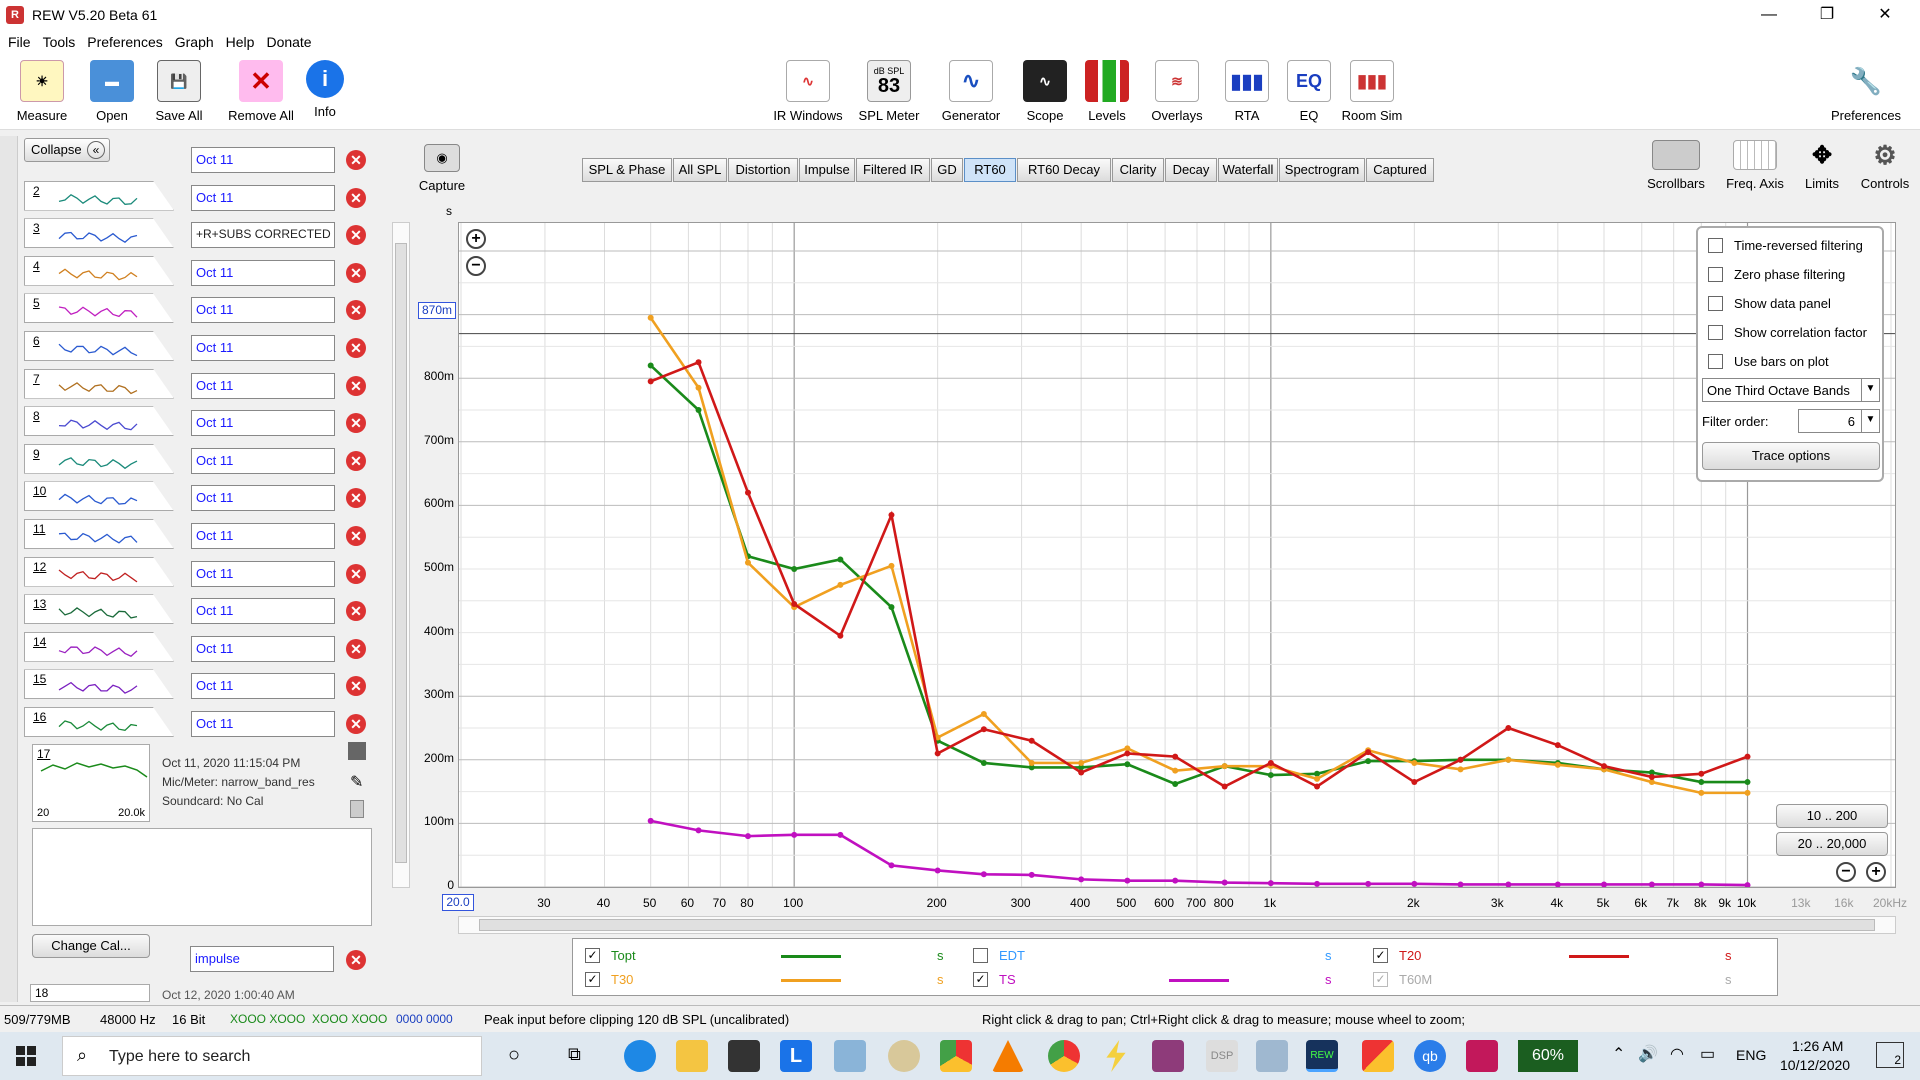 This screenshot has width=1920, height=1080. I want to click on scope-button: ∿ Scope, so click(1045, 91).